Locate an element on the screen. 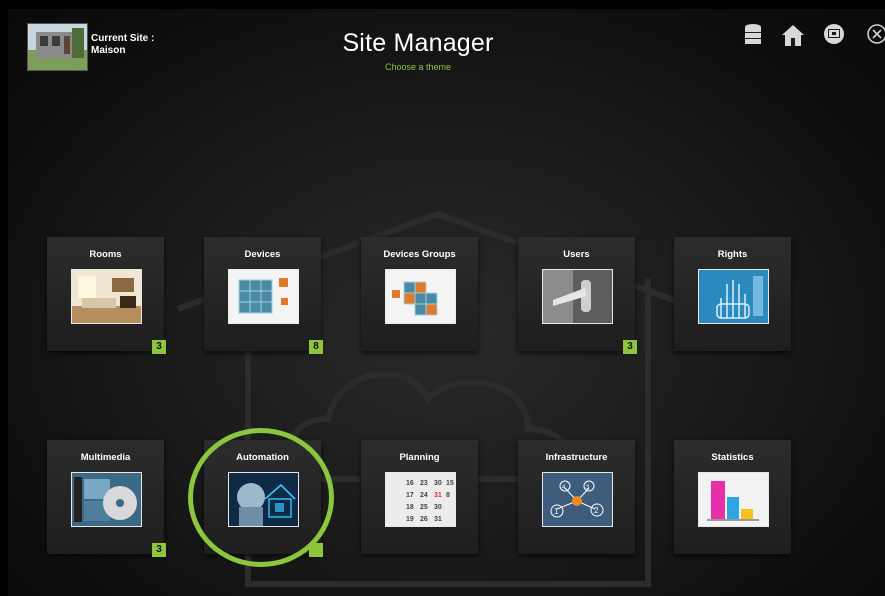 The width and height of the screenshot is (885, 596). page-subtitle: Choose a theme is located at coordinates (418, 67).